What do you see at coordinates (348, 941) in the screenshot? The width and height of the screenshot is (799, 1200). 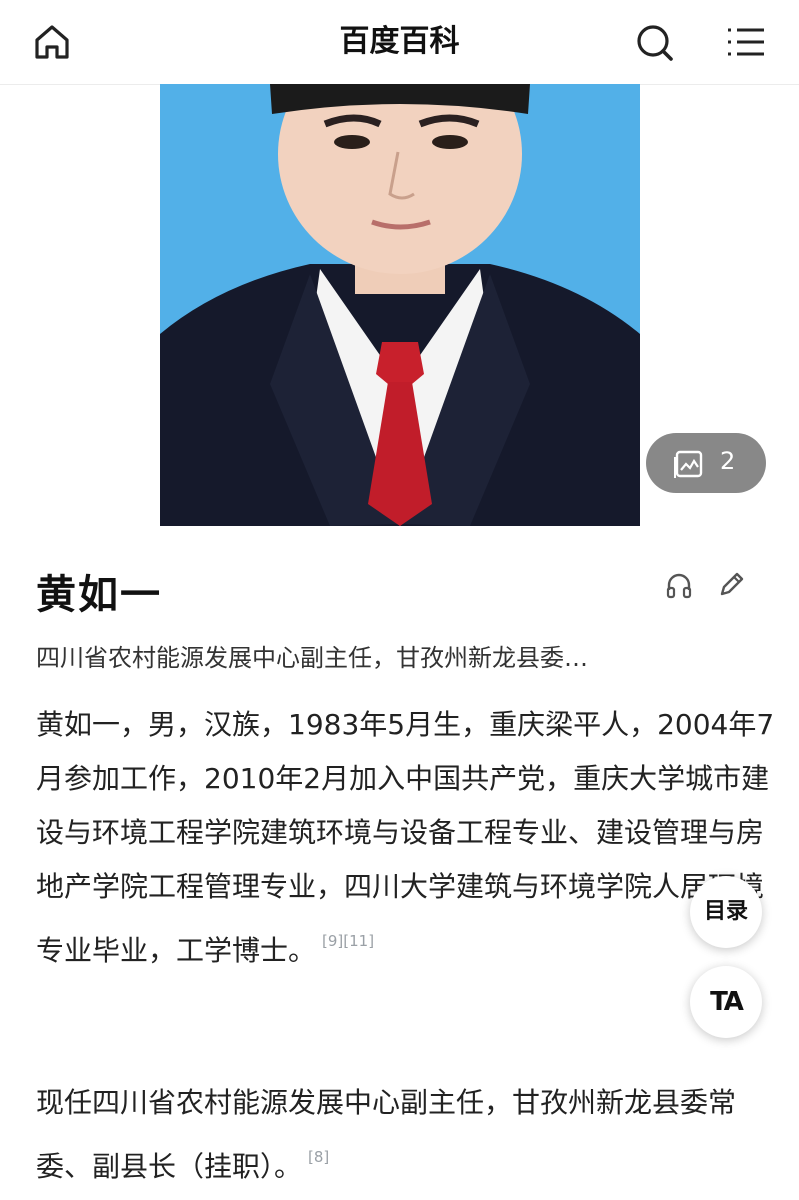 I see `citation-ref: [9][11]` at bounding box center [348, 941].